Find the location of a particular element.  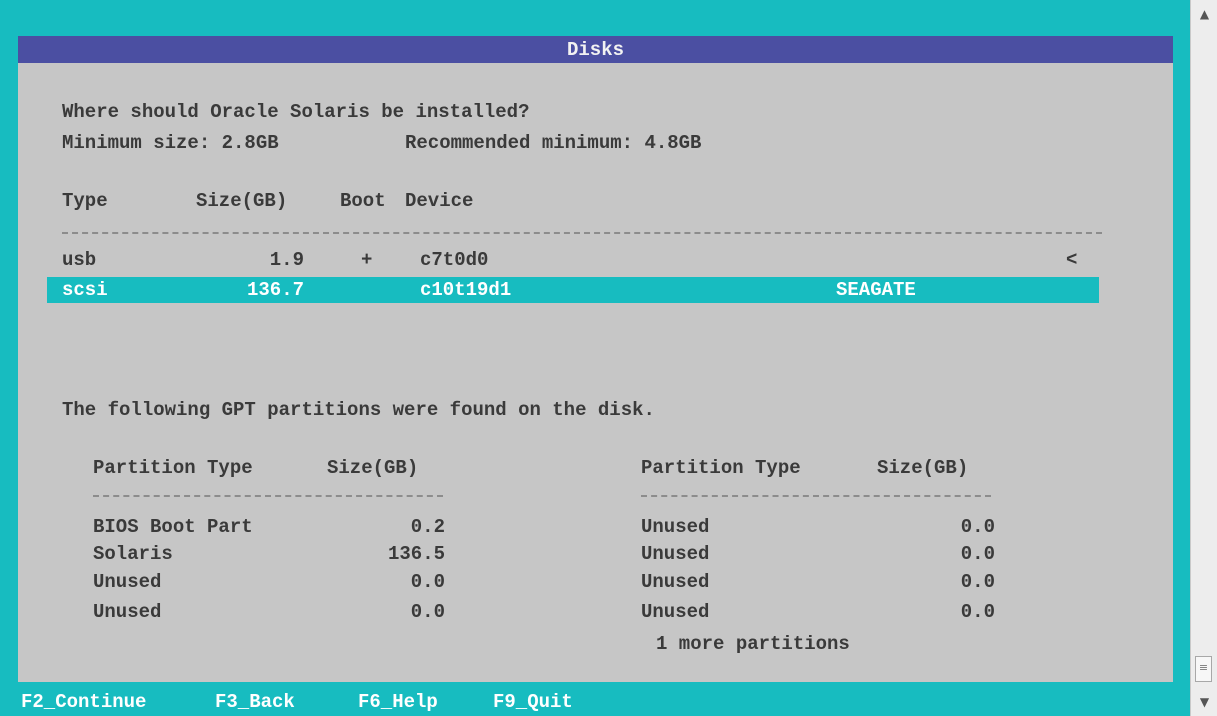

partition-size: 0.2 is located at coordinates (427, 527).